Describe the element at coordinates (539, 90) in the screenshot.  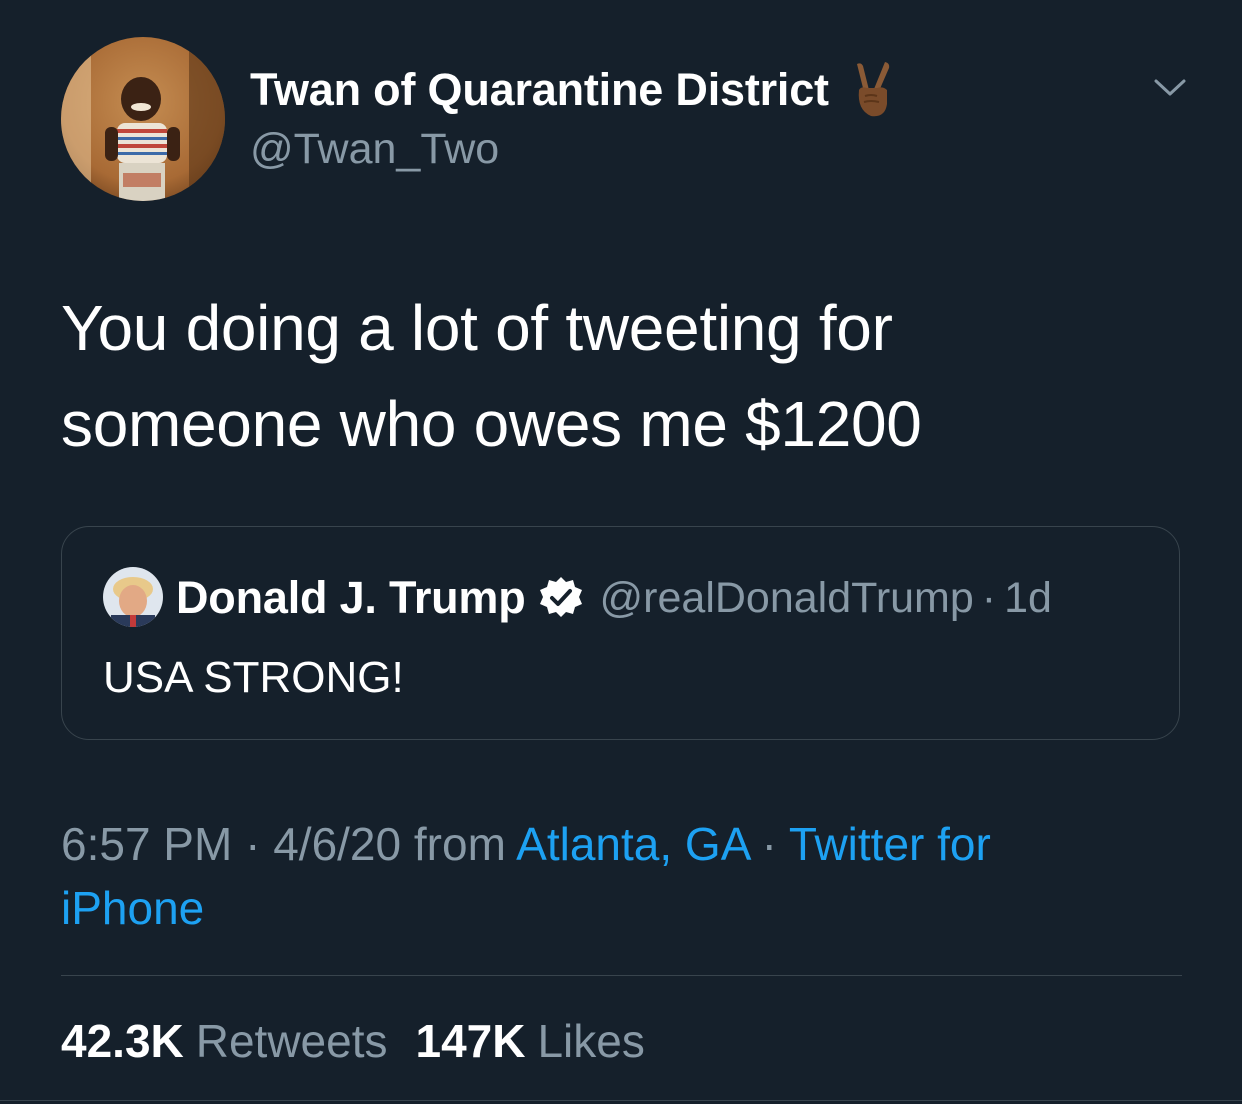
I see `author-display-name: Twan of Quarantine District` at that location.